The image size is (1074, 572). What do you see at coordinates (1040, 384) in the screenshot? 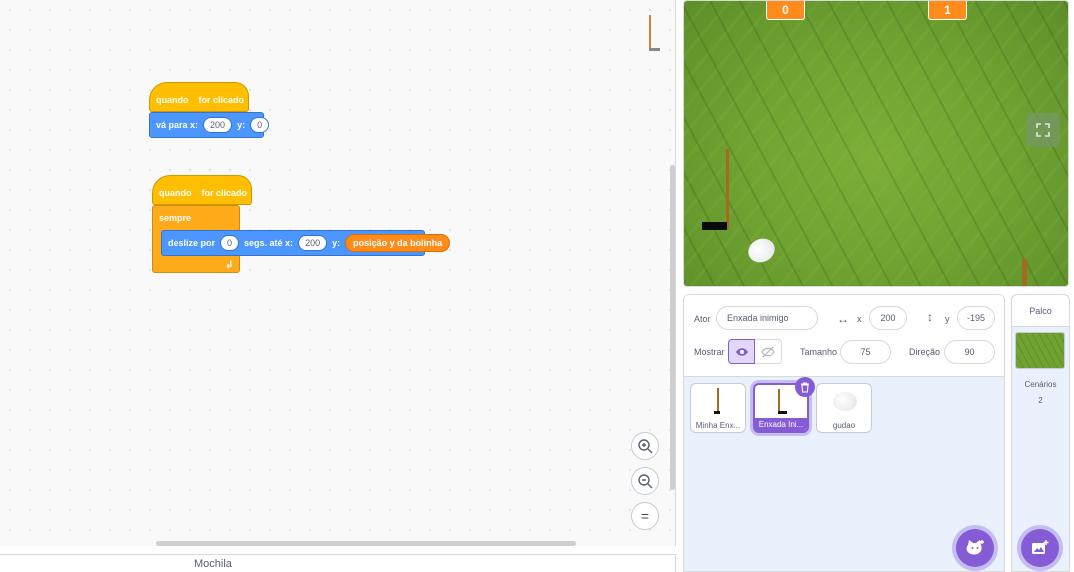
I see `backdrops-label: Cenários` at bounding box center [1040, 384].